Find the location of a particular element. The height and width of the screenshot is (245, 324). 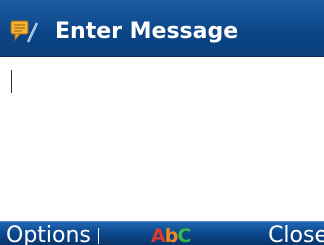

softkey-divider is located at coordinates (98, 236).